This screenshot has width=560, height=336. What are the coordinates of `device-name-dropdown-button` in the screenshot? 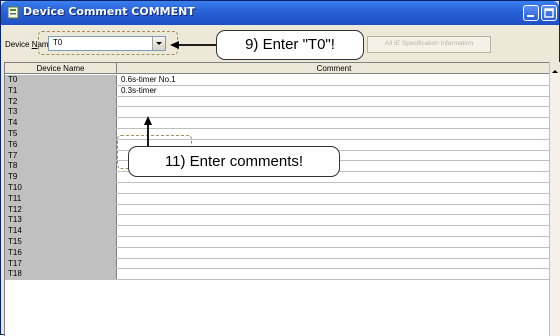 It's located at (158, 43).